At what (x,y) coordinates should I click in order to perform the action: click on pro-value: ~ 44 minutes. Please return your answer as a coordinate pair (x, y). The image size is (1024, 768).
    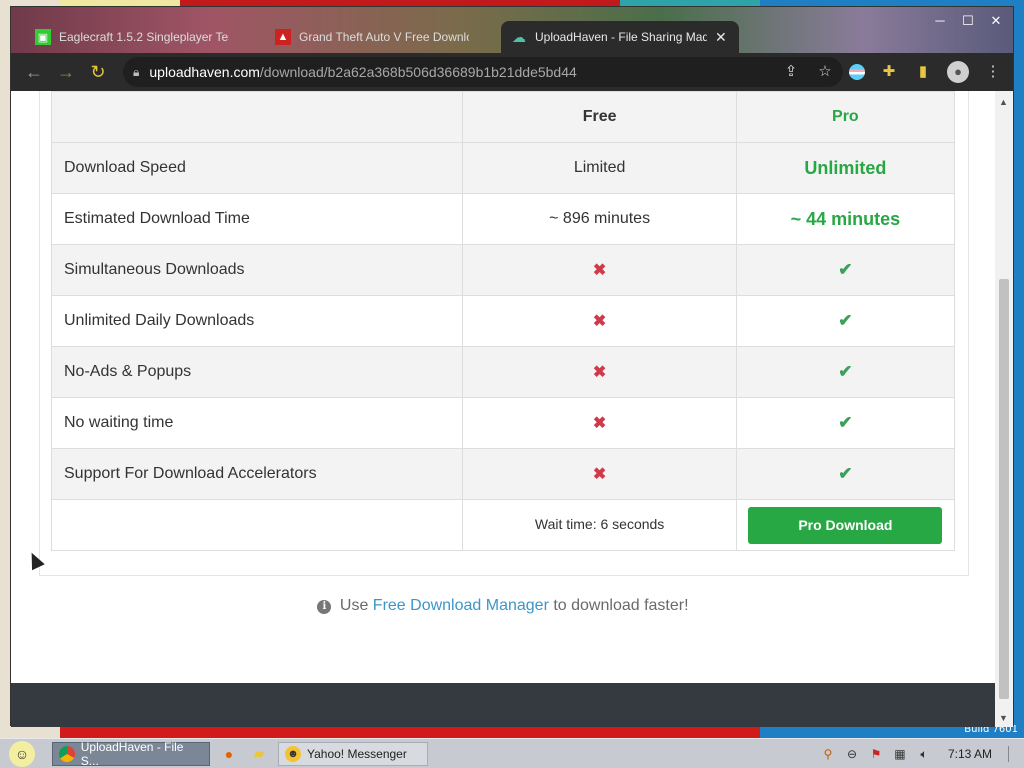
    Looking at the image, I should click on (845, 219).